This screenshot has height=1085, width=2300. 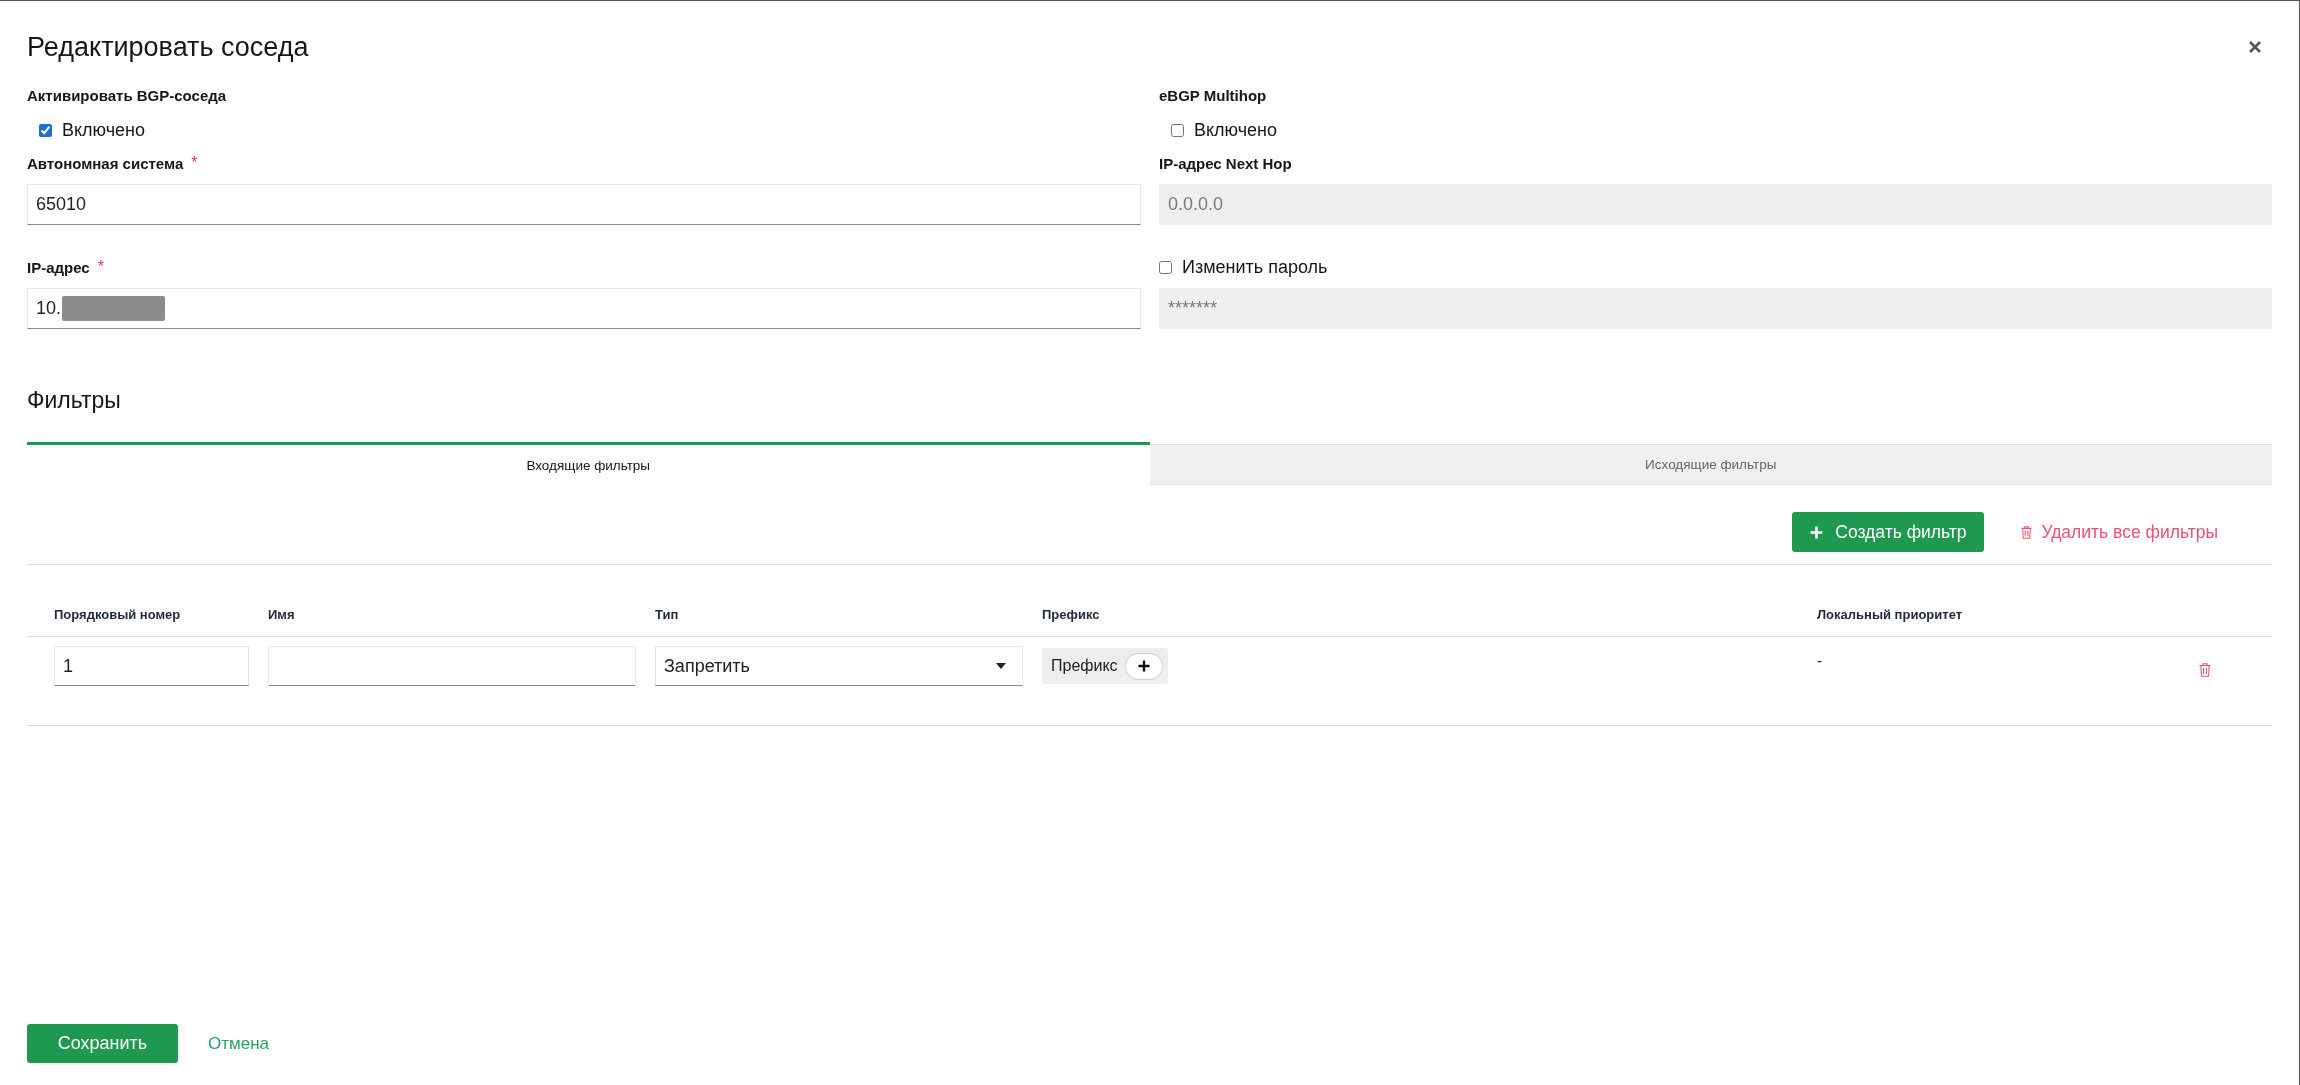 What do you see at coordinates (74, 400) in the screenshot?
I see `section-title: Фильтры` at bounding box center [74, 400].